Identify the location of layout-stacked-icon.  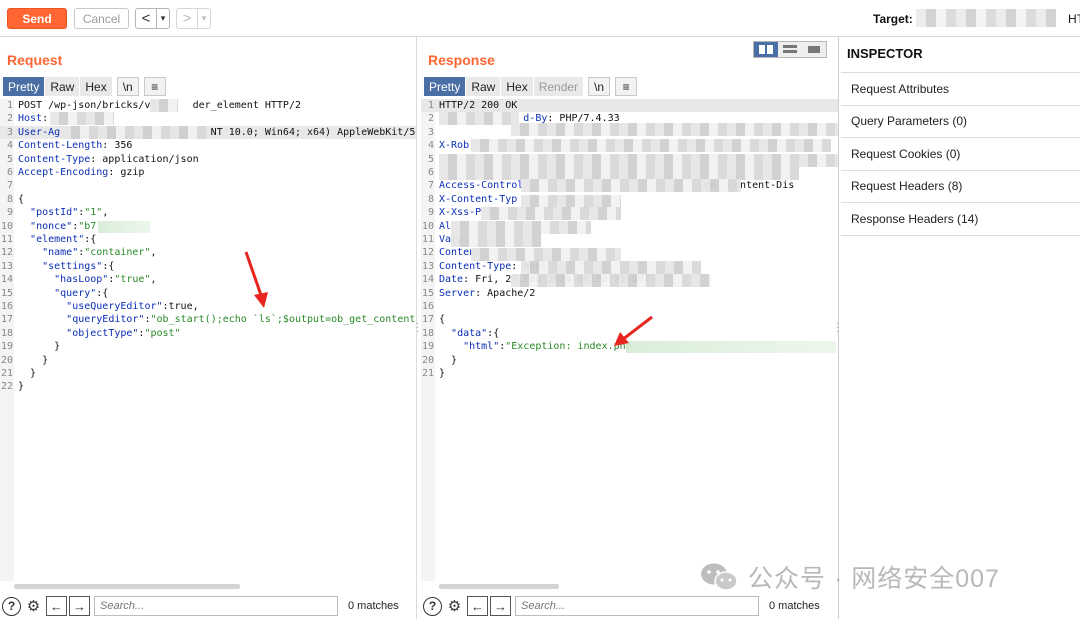
(790, 49).